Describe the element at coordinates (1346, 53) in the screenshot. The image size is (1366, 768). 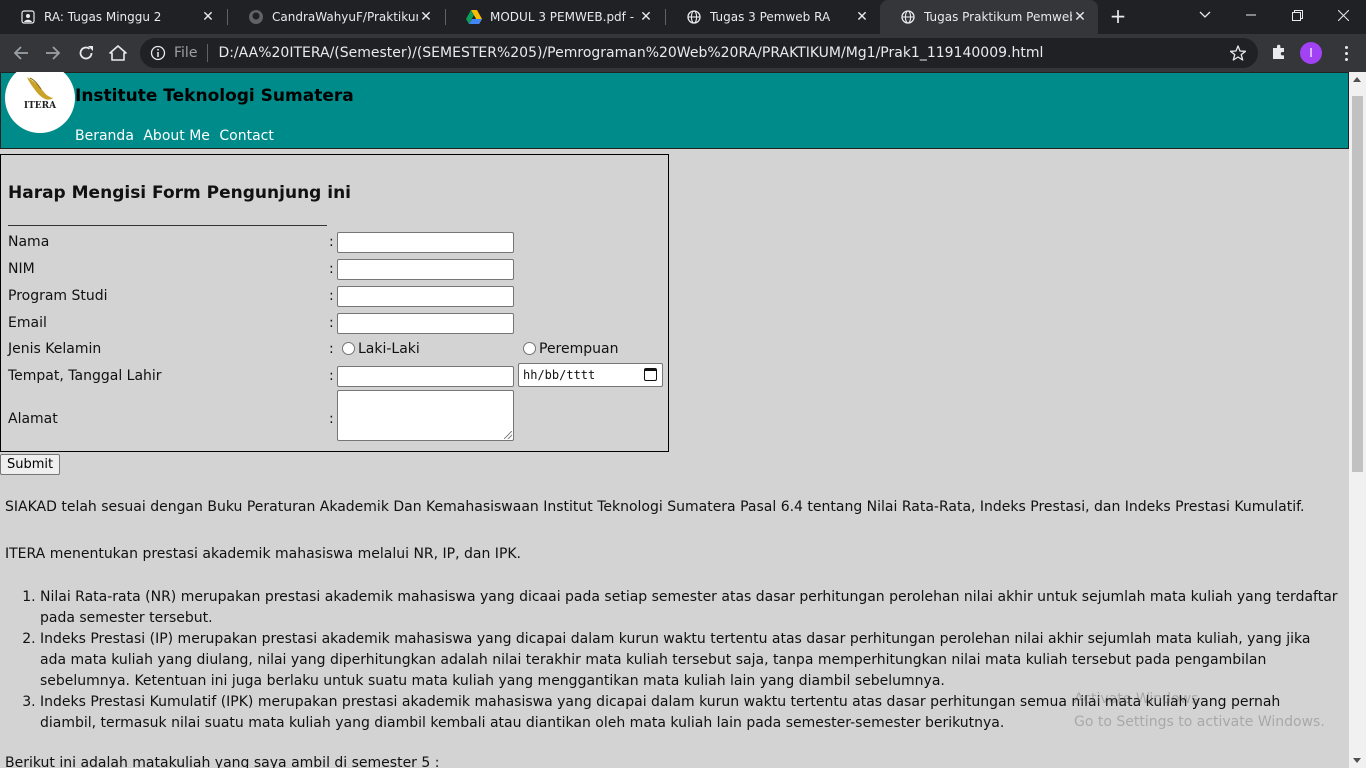
I see `menu-kebab-icon` at that location.